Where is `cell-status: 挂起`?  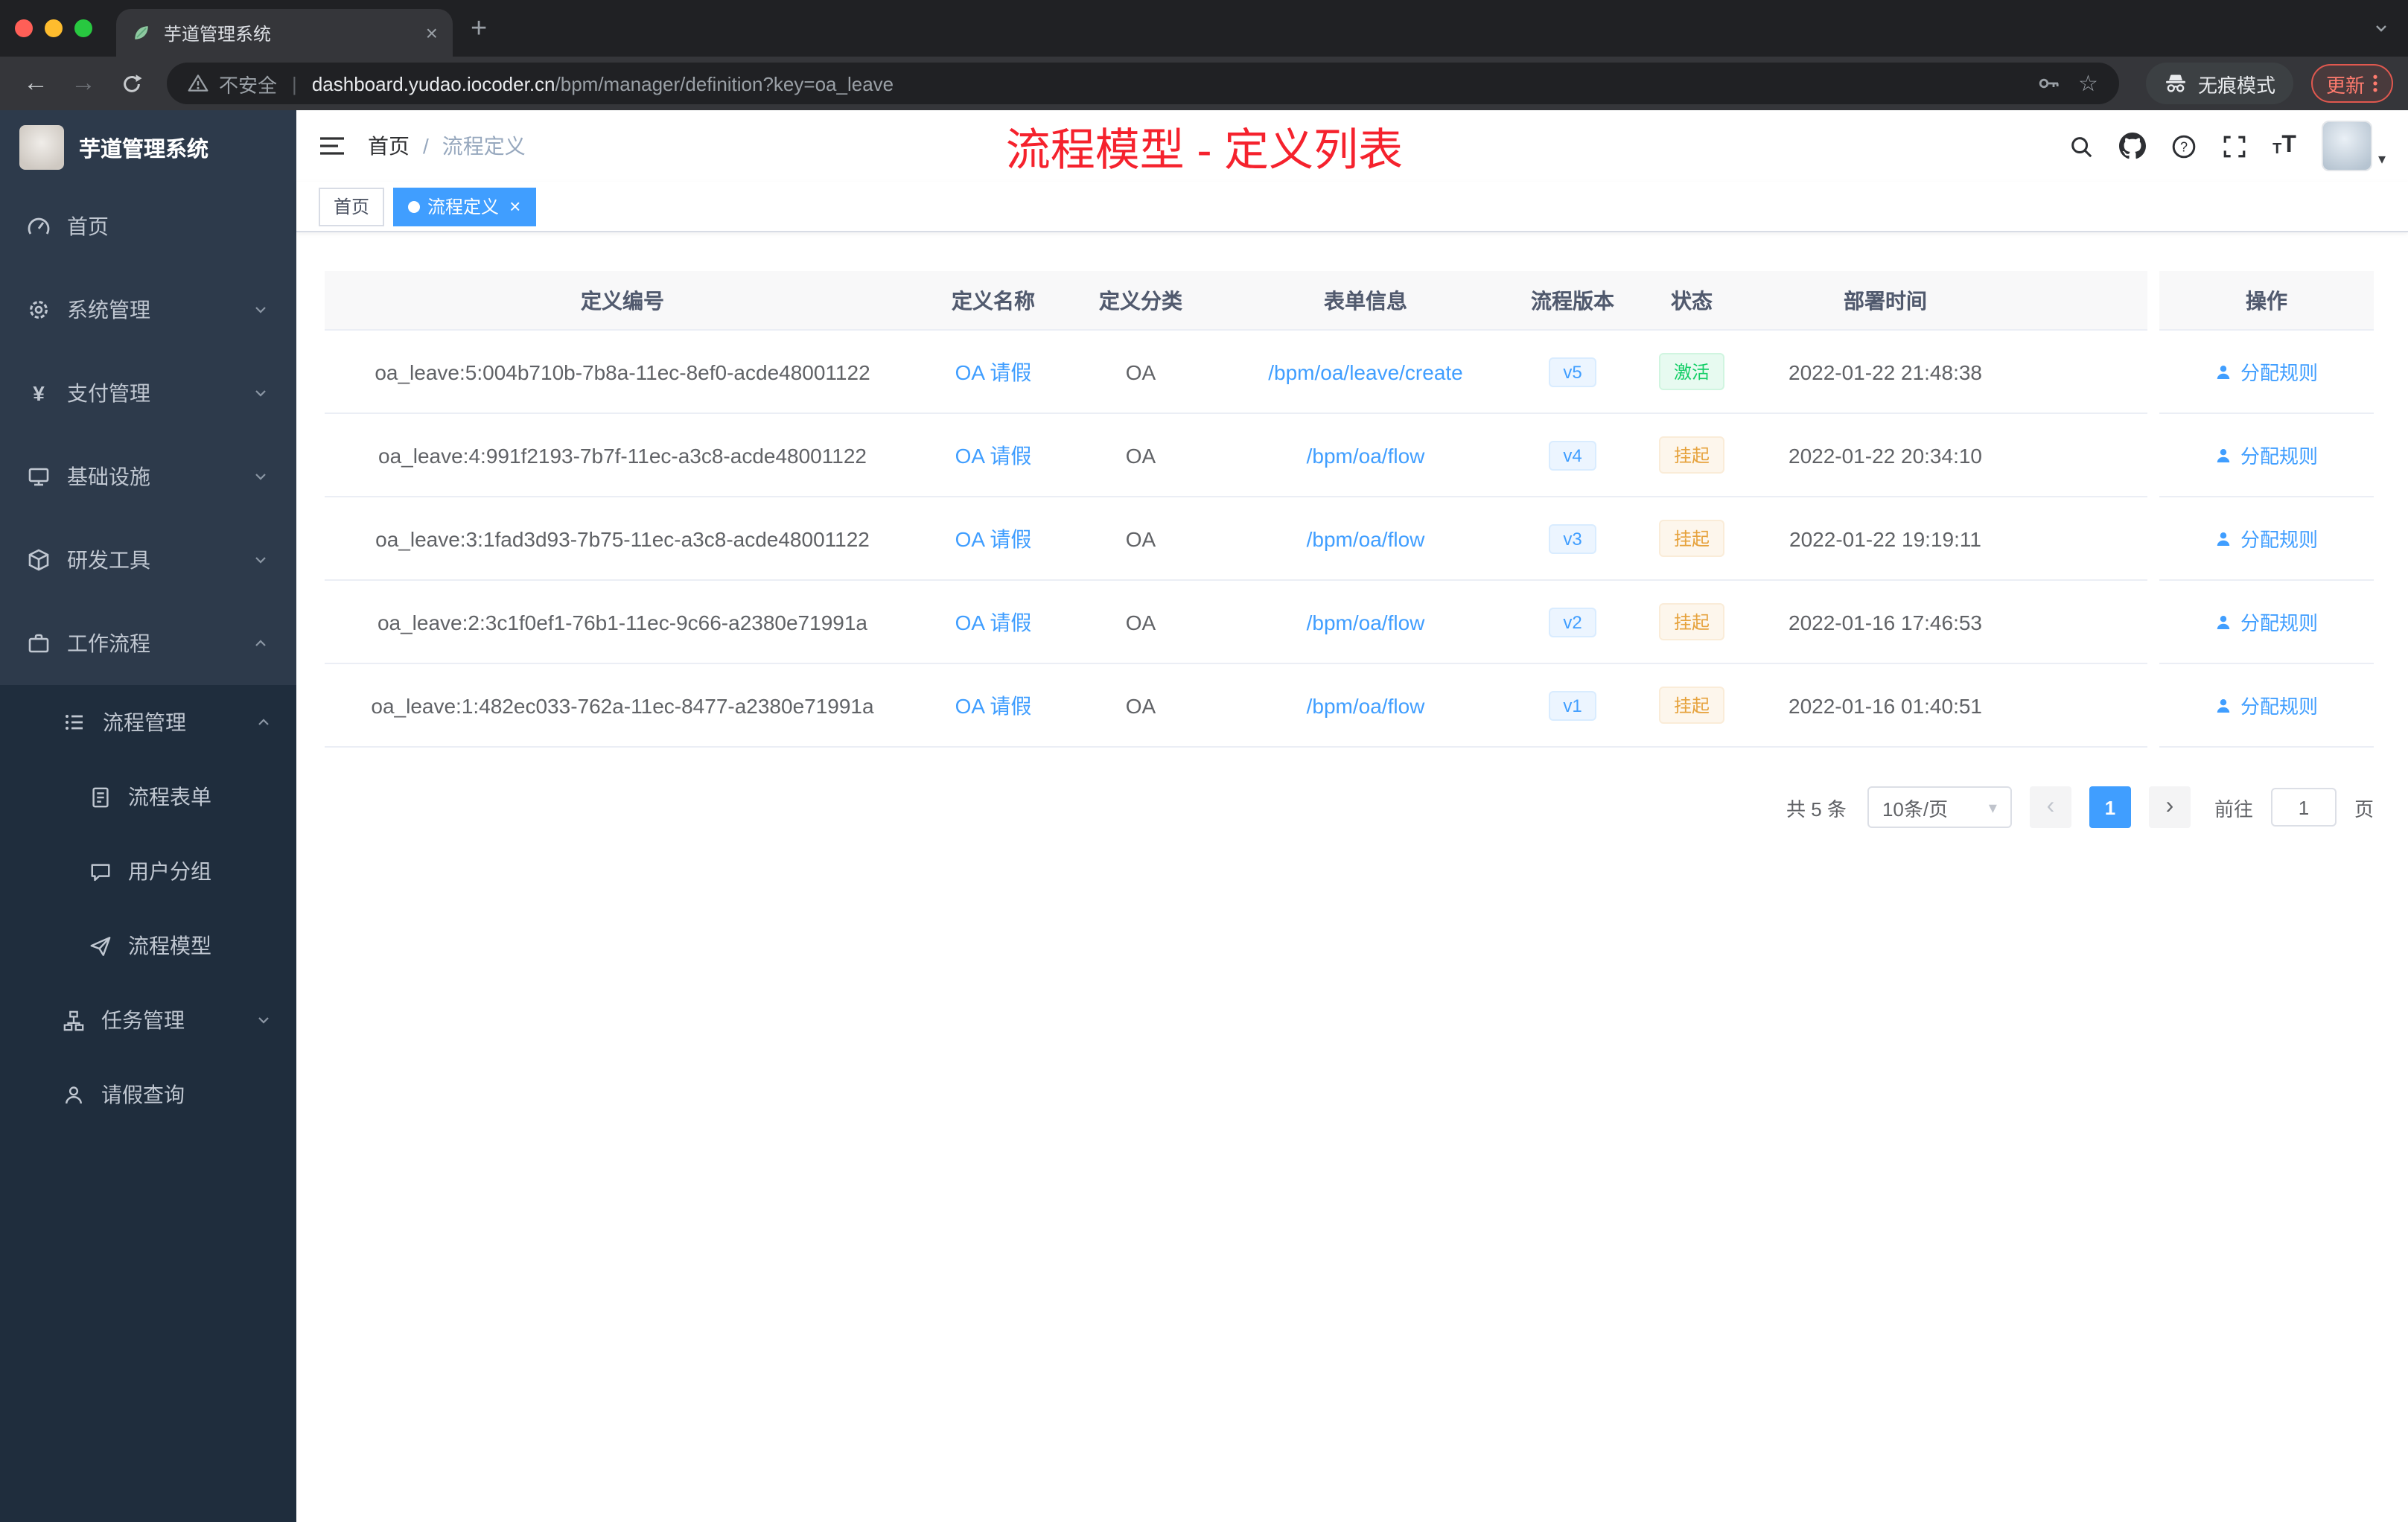 cell-status: 挂起 is located at coordinates (1691, 455).